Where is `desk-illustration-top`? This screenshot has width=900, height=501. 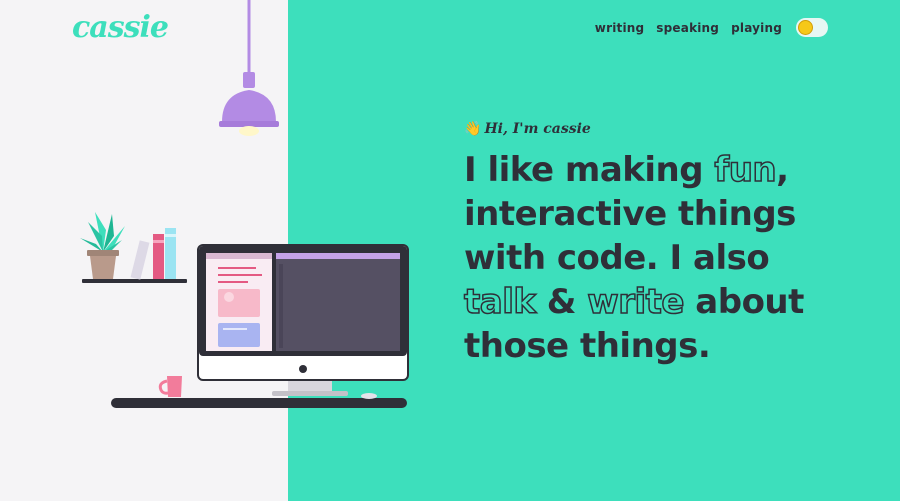
desk-illustration-top is located at coordinates (259, 403).